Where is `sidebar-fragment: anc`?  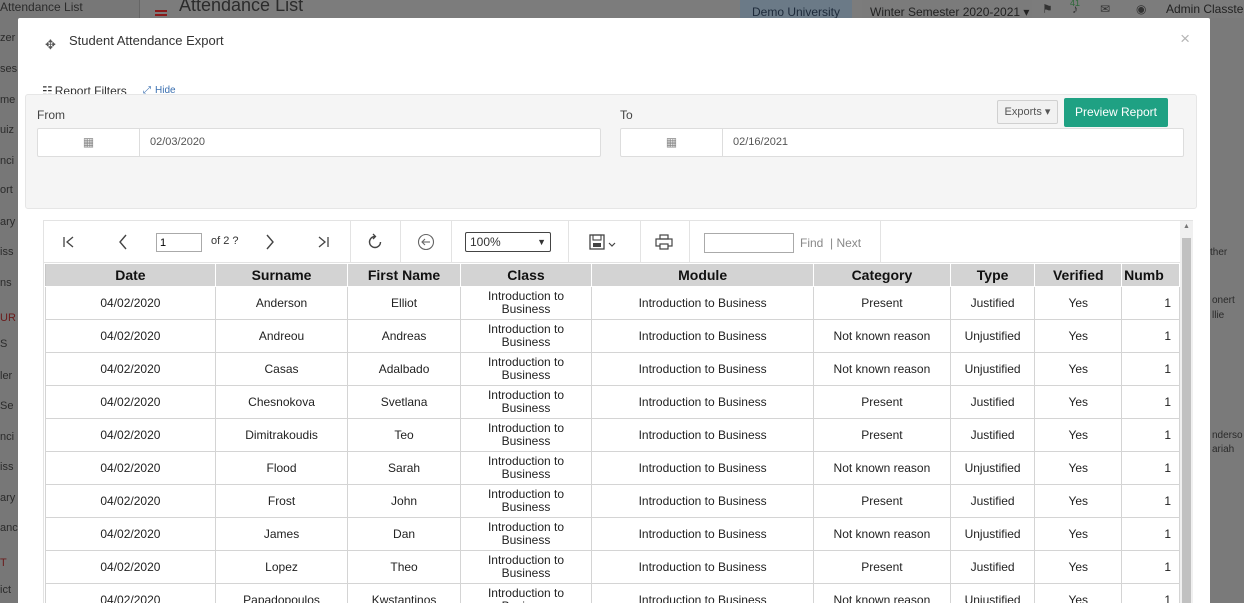
sidebar-fragment: anc is located at coordinates (9, 528).